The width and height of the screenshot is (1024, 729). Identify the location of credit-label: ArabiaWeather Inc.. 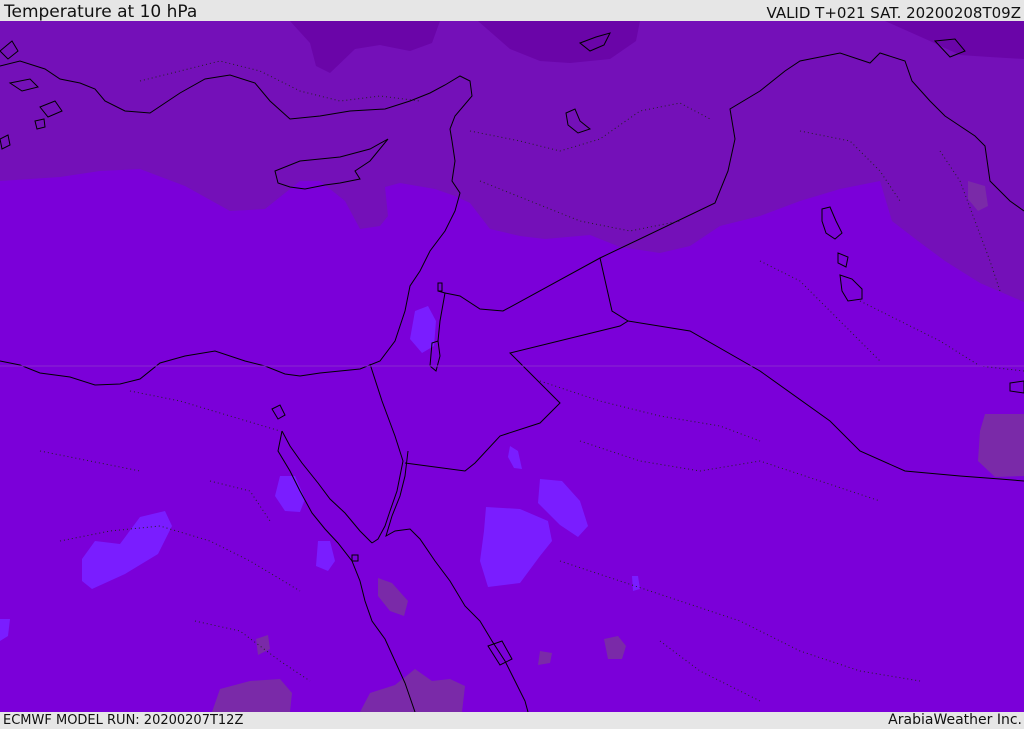
(955, 720).